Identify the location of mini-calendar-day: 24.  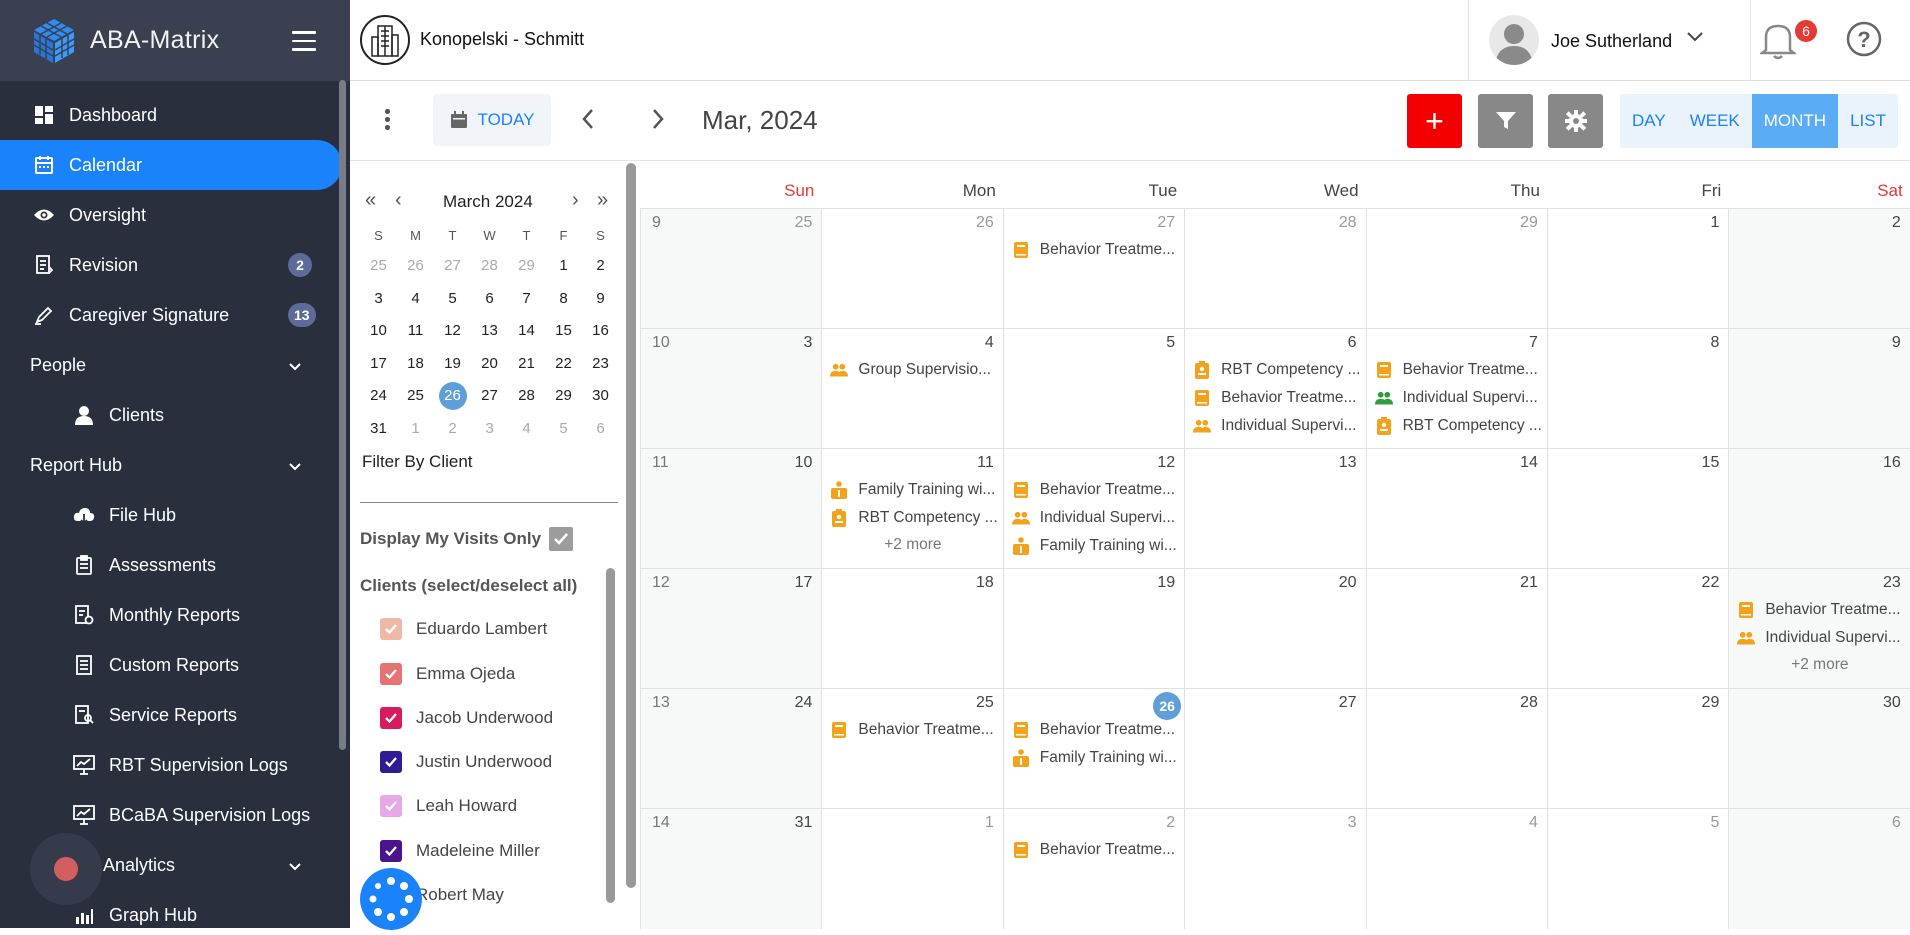
(378, 396).